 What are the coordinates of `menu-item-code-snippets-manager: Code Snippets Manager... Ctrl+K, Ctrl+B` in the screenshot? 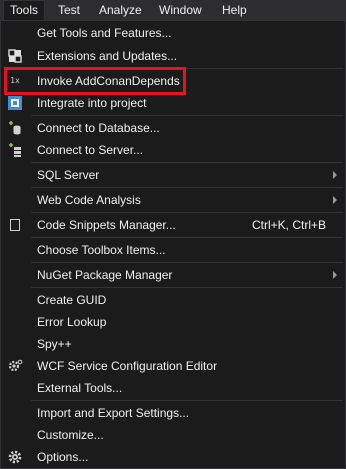 It's located at (173, 225).